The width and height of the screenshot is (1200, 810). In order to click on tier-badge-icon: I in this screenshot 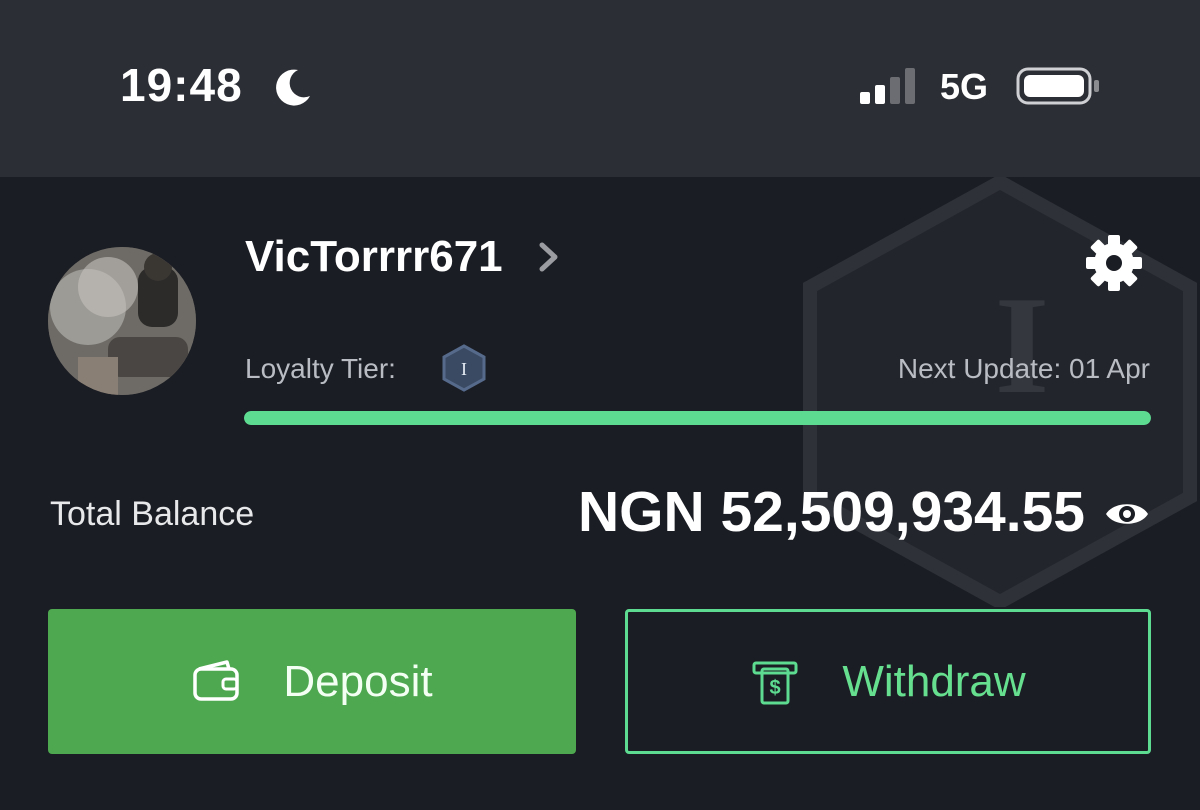, I will do `click(464, 368)`.